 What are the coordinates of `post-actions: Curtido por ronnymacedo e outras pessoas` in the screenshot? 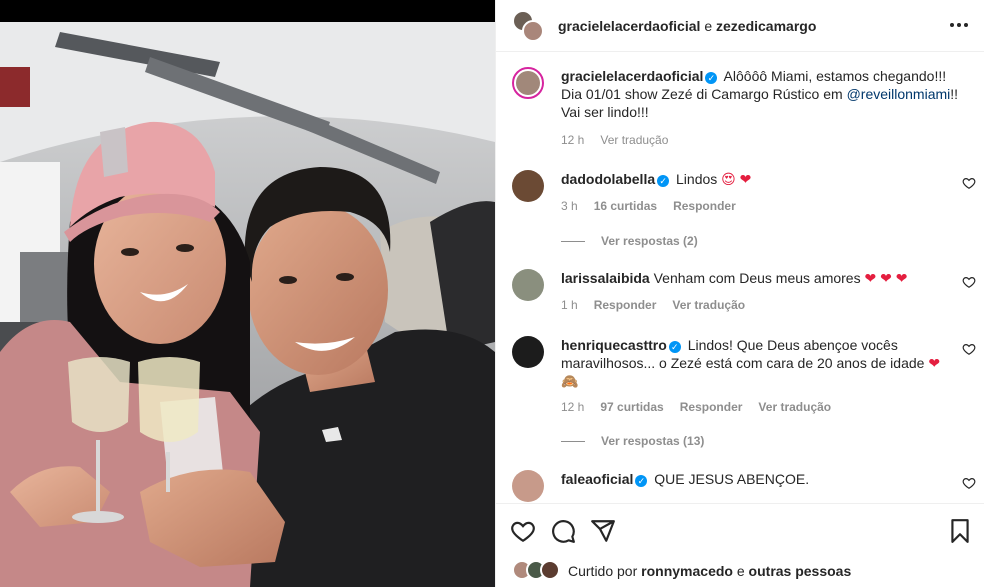 It's located at (740, 545).